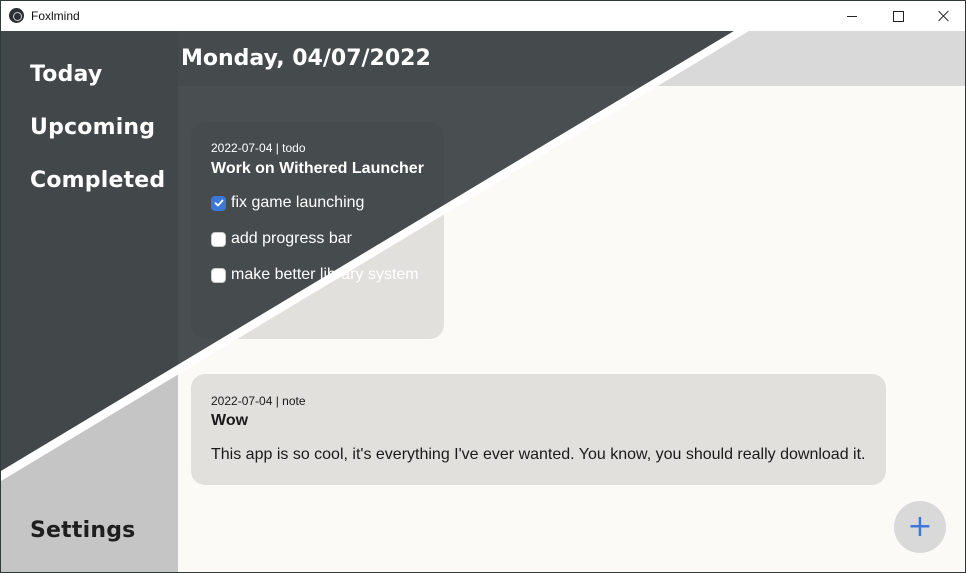 Image resolution: width=966 pixels, height=573 pixels. Describe the element at coordinates (66, 74) in the screenshot. I see `sidebar-item-today: Today` at that location.